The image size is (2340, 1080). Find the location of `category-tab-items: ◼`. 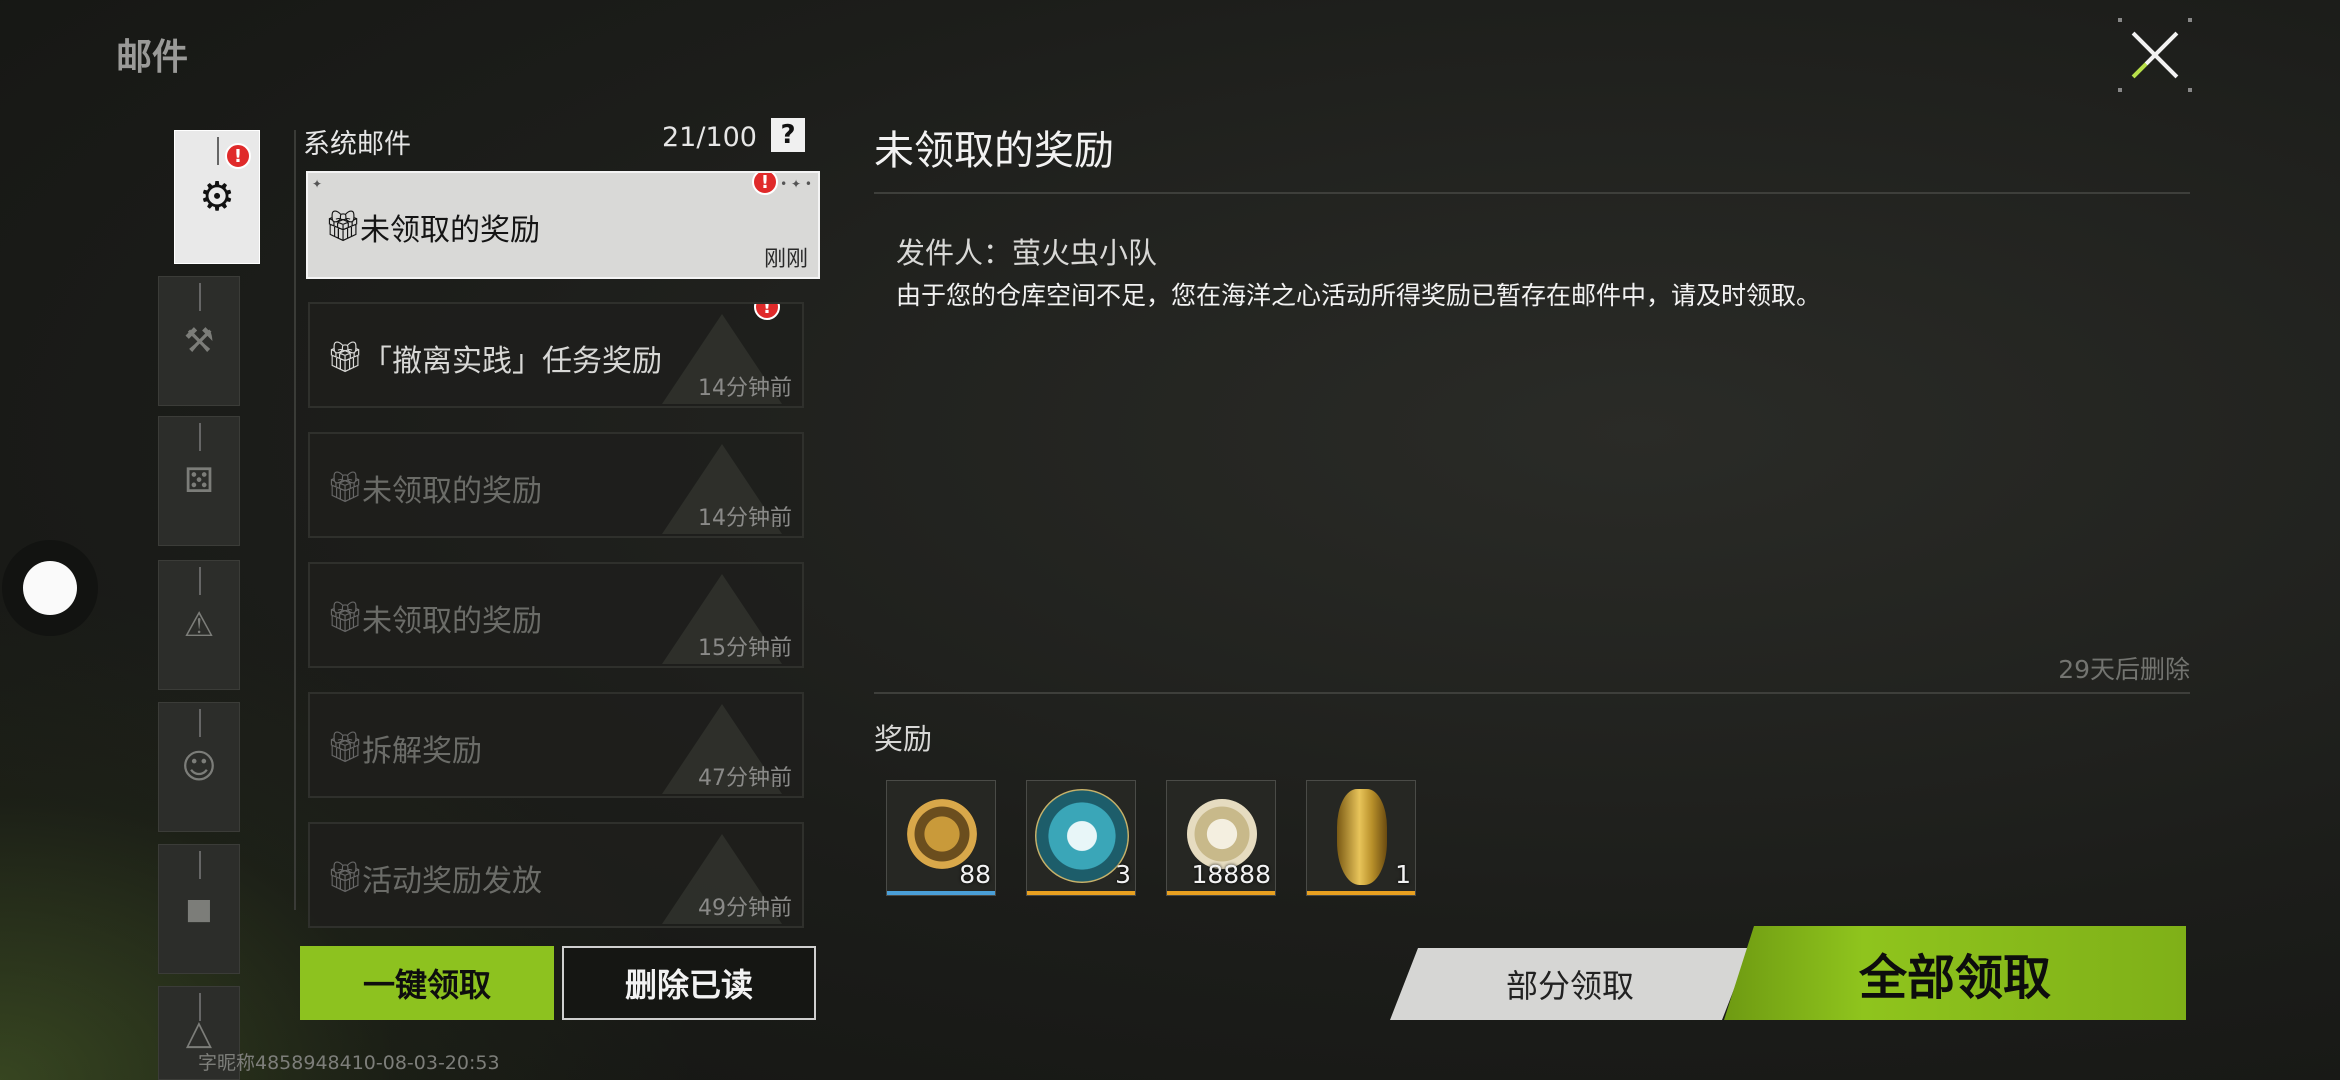

category-tab-items: ◼ is located at coordinates (199, 909).